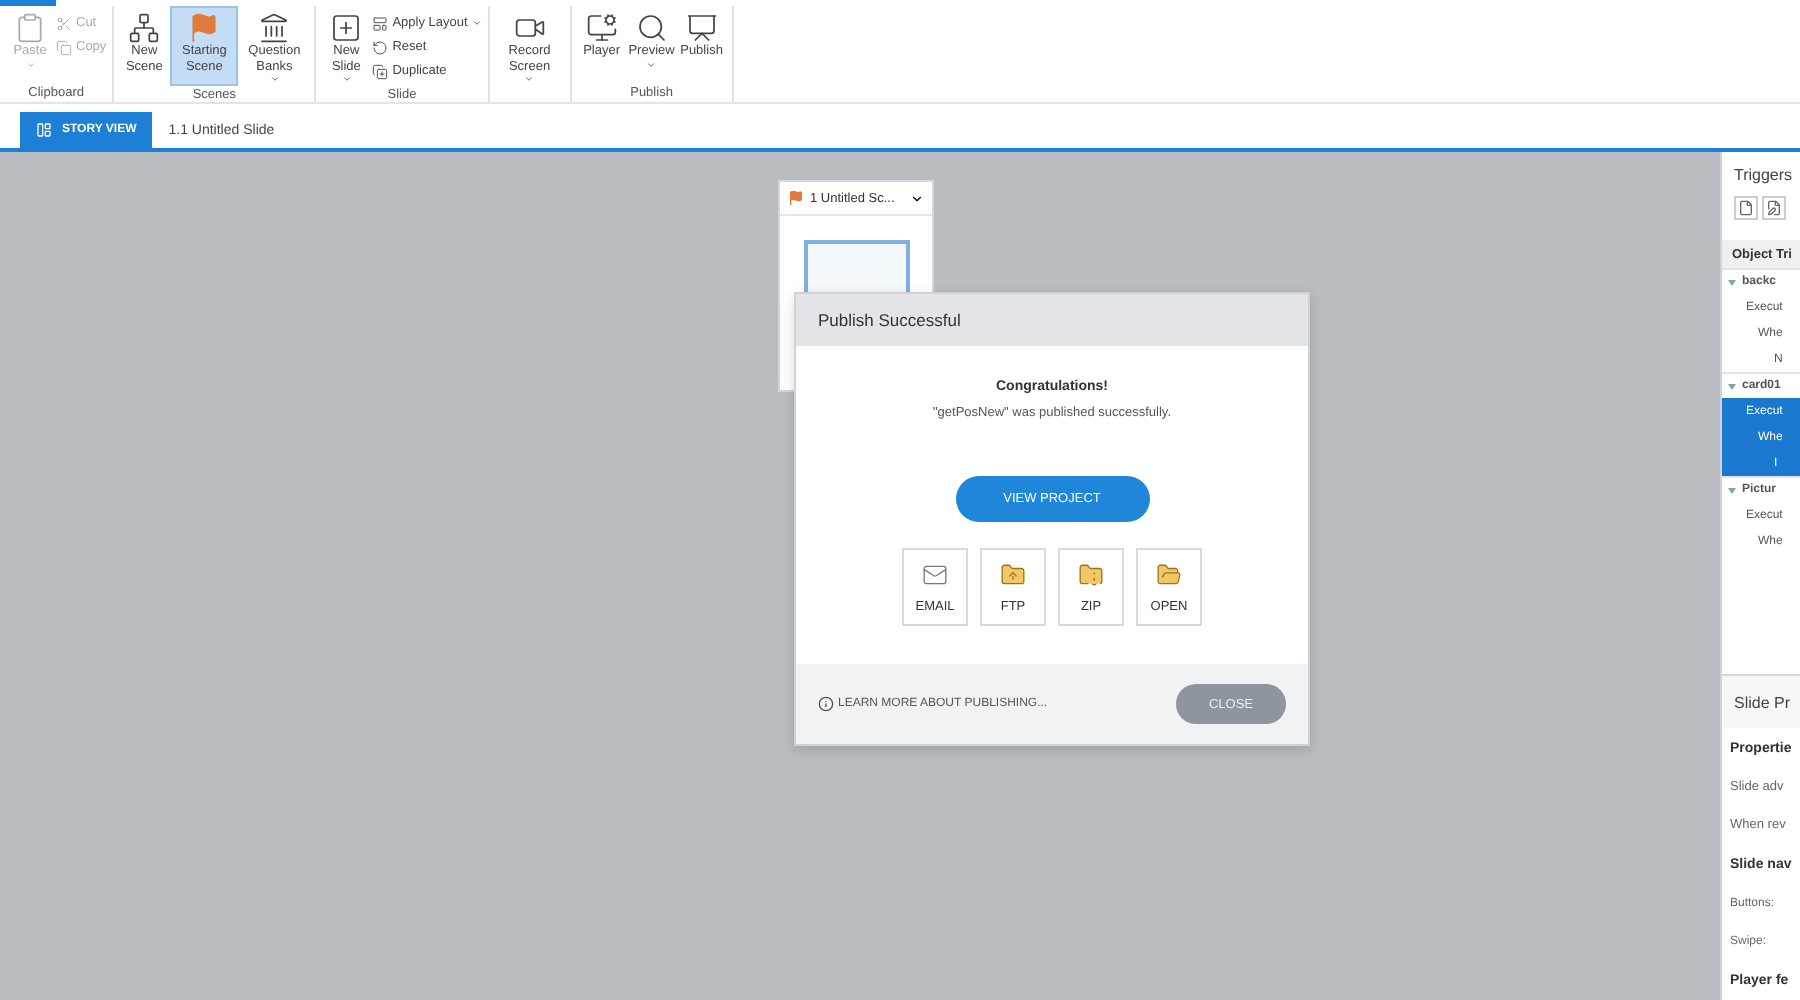 This screenshot has height=1000, width=1800. What do you see at coordinates (1052, 320) in the screenshot?
I see `dialog-title: Publish Successful` at bounding box center [1052, 320].